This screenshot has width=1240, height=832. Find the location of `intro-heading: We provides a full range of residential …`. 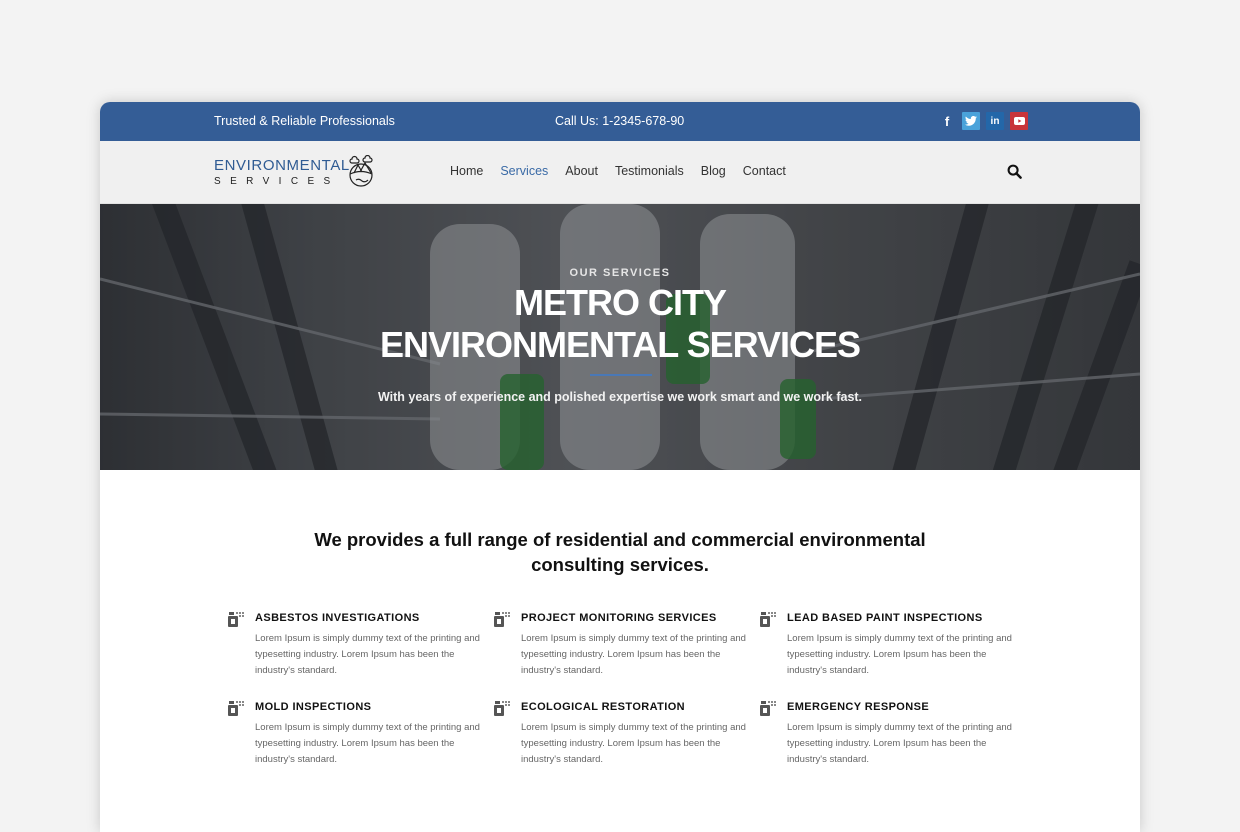

intro-heading: We provides a full range of residential … is located at coordinates (620, 552).